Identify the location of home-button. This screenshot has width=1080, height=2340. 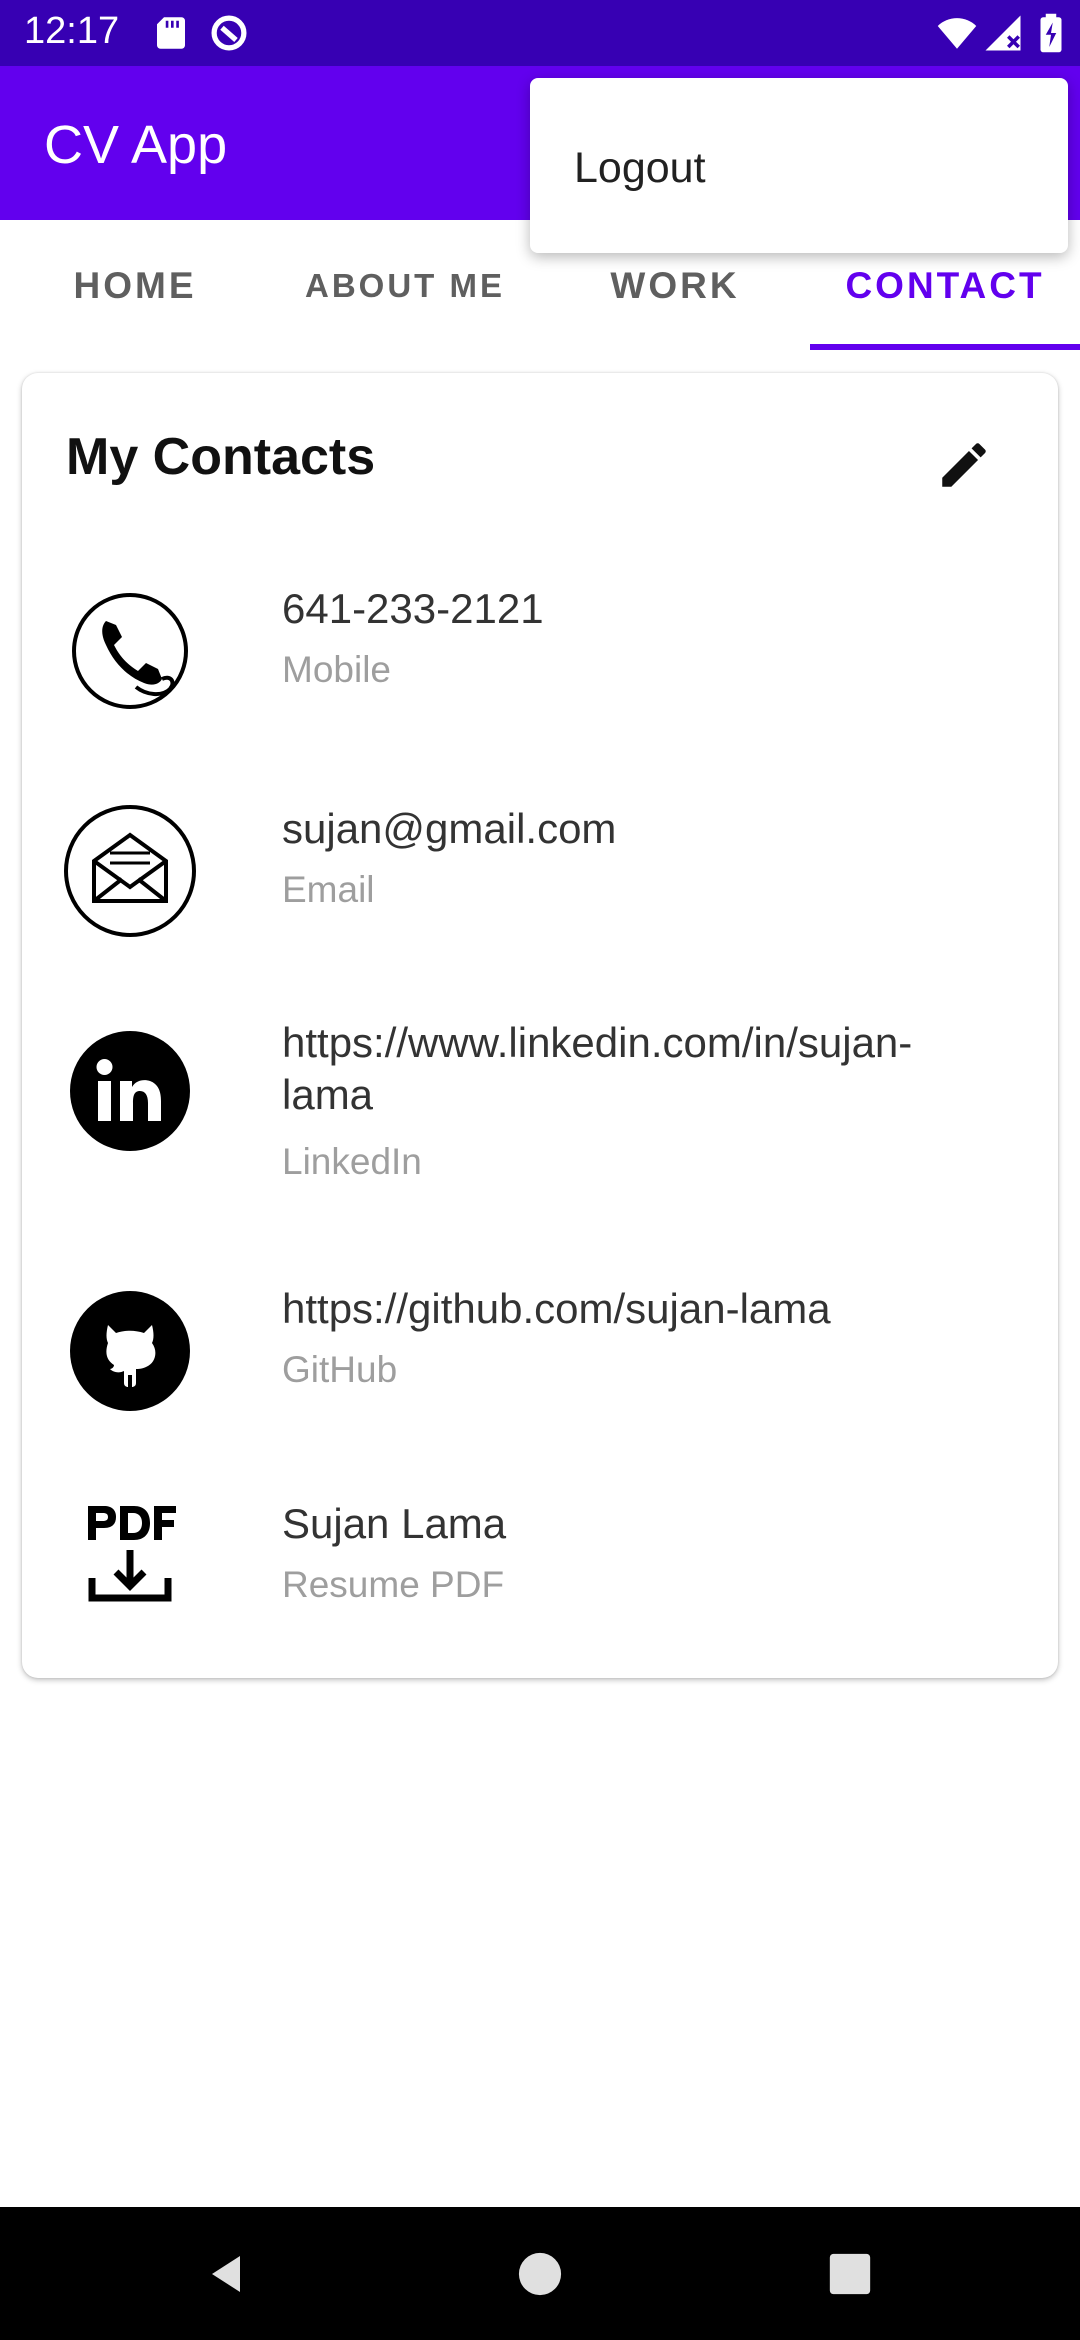
(540, 2273).